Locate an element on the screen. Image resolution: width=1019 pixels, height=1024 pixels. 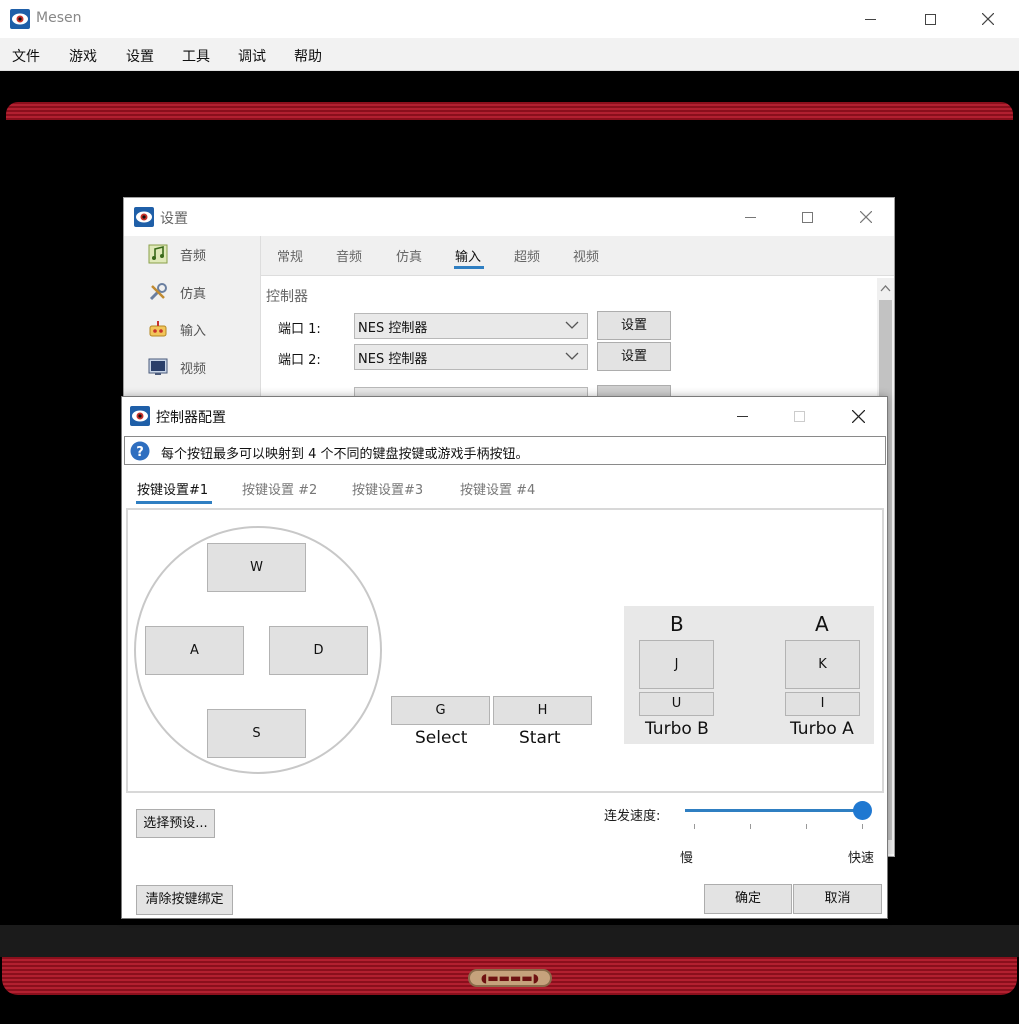
slow-label: 慢 is located at coordinates (687, 858).